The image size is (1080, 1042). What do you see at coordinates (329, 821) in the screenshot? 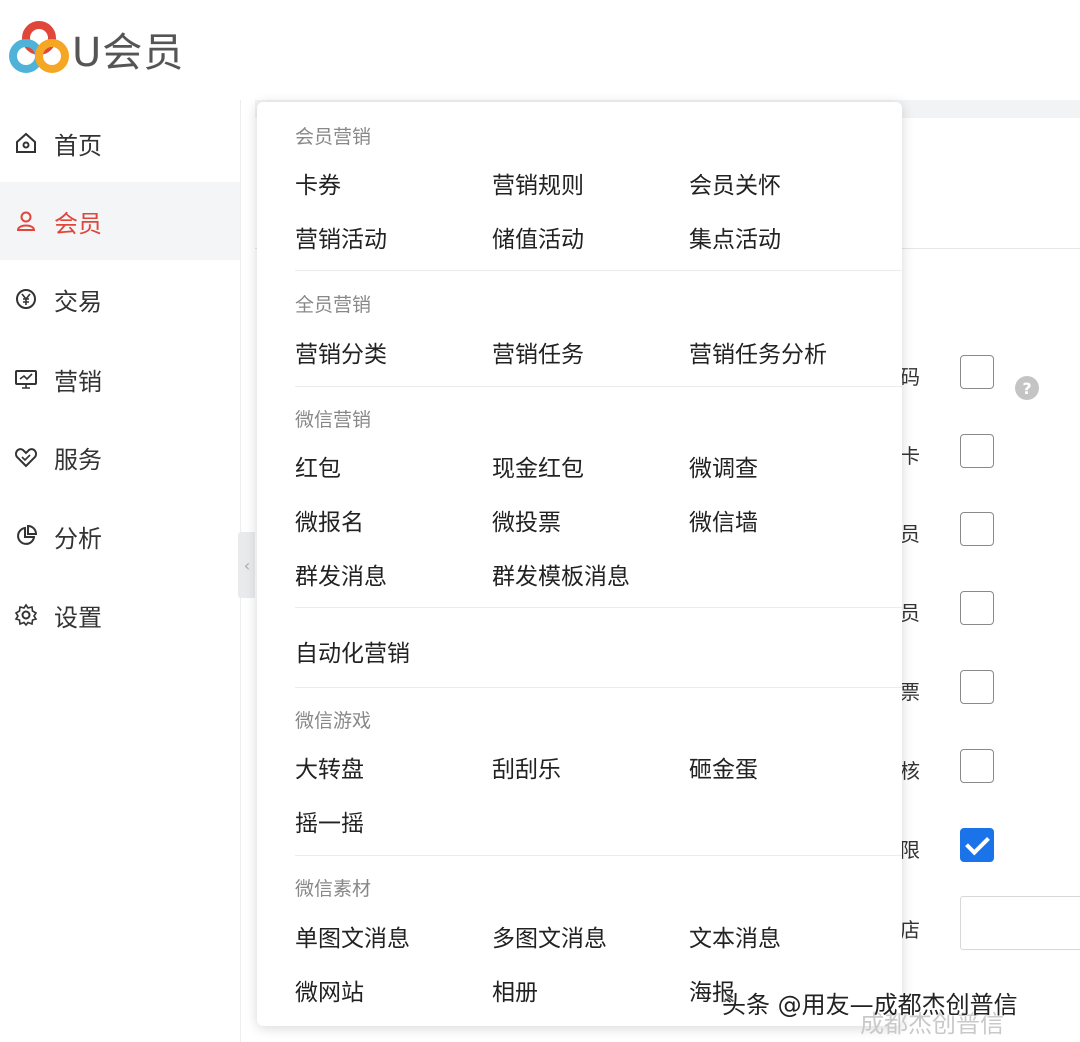
I see `menu-item-shake: 摇一摇` at bounding box center [329, 821].